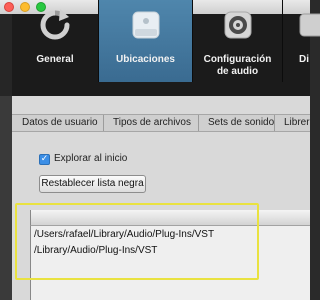 The height and width of the screenshot is (300, 320). I want to click on device-icon, so click(309, 25).